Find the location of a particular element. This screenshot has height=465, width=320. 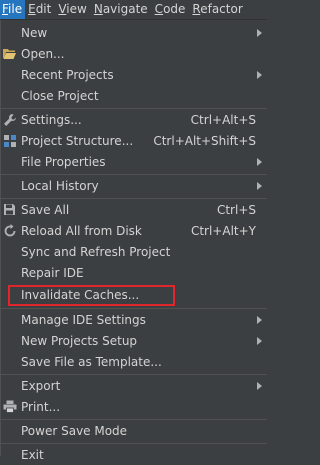

menu-refactor: Refactor is located at coordinates (217, 9).